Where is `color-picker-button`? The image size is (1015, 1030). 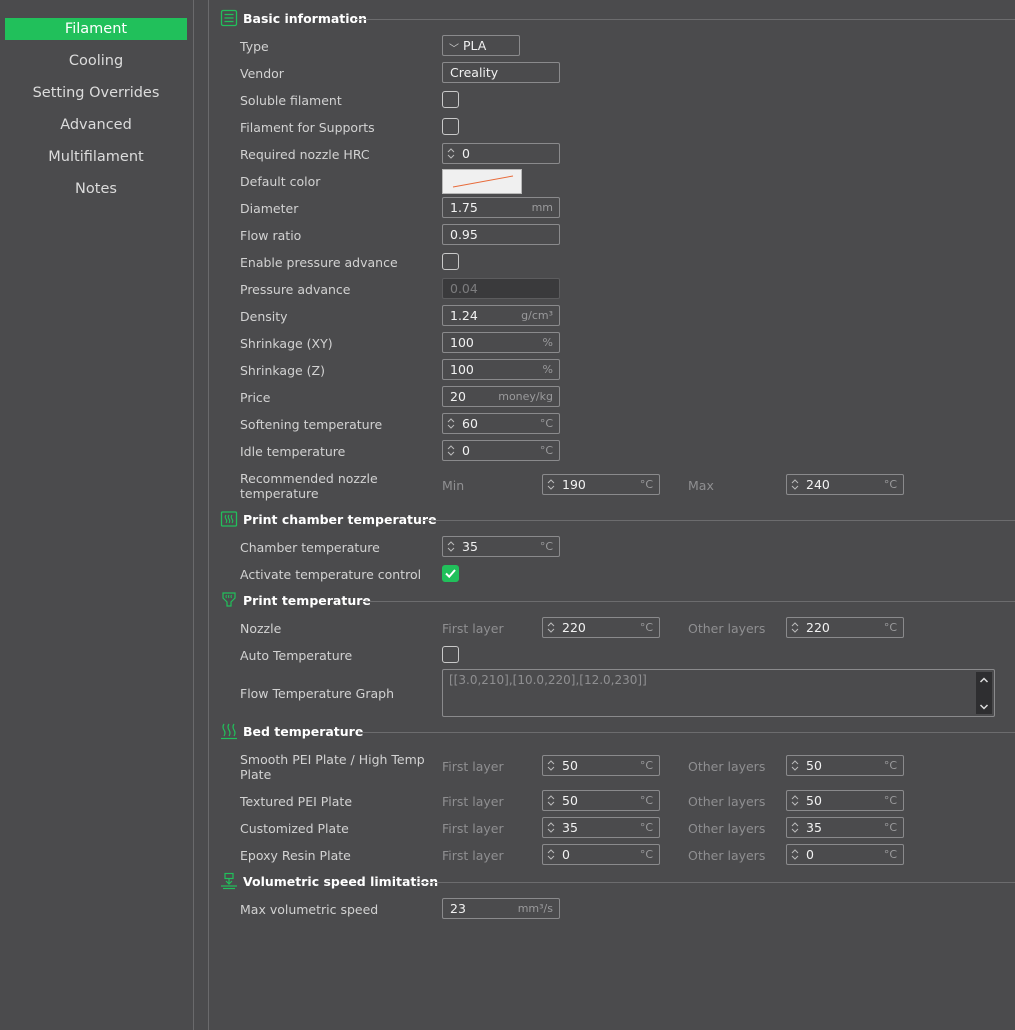 color-picker-button is located at coordinates (482, 181).